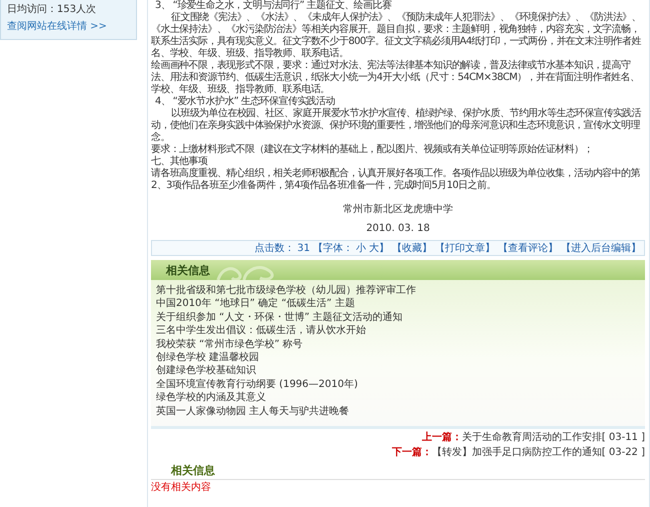 The image size is (650, 507). I want to click on related-article-link: 关于组织参加 “人文・环保・世博” 主题征文活动的通知, so click(398, 317).